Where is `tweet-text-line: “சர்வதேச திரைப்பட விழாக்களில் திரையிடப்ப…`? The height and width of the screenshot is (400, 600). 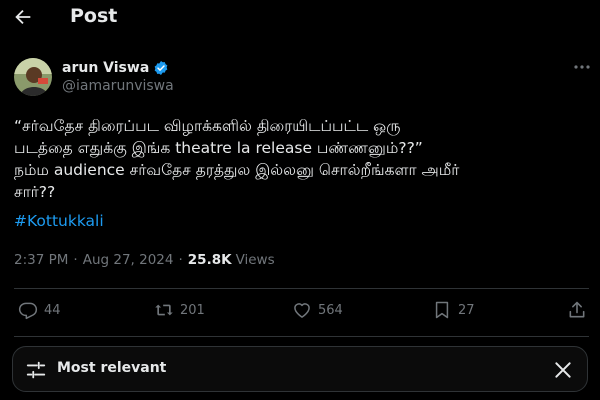 tweet-text-line: “சர்வதேச திரைப்பட விழாக்களில் திரையிடப்ப… is located at coordinates (207, 126).